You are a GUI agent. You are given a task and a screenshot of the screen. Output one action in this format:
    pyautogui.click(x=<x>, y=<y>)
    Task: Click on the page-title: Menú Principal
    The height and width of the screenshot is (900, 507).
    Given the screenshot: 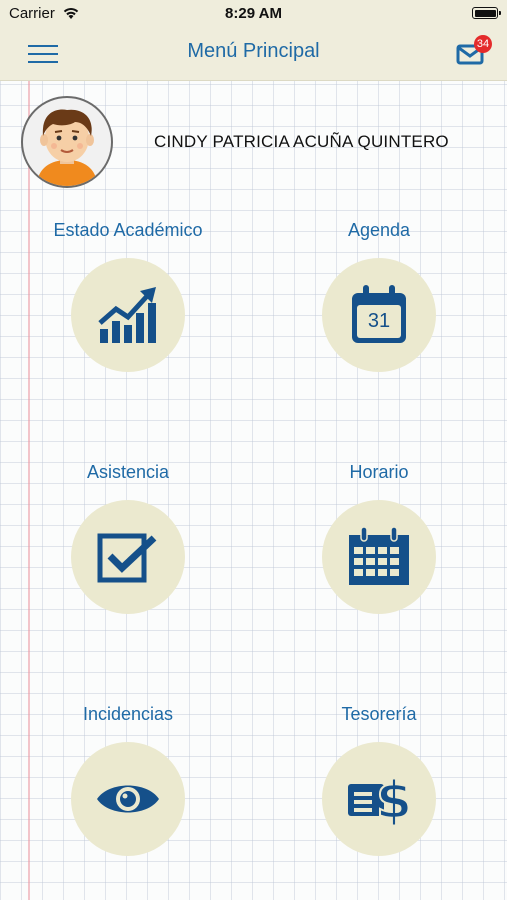 What is the action you would take?
    pyautogui.click(x=253, y=51)
    